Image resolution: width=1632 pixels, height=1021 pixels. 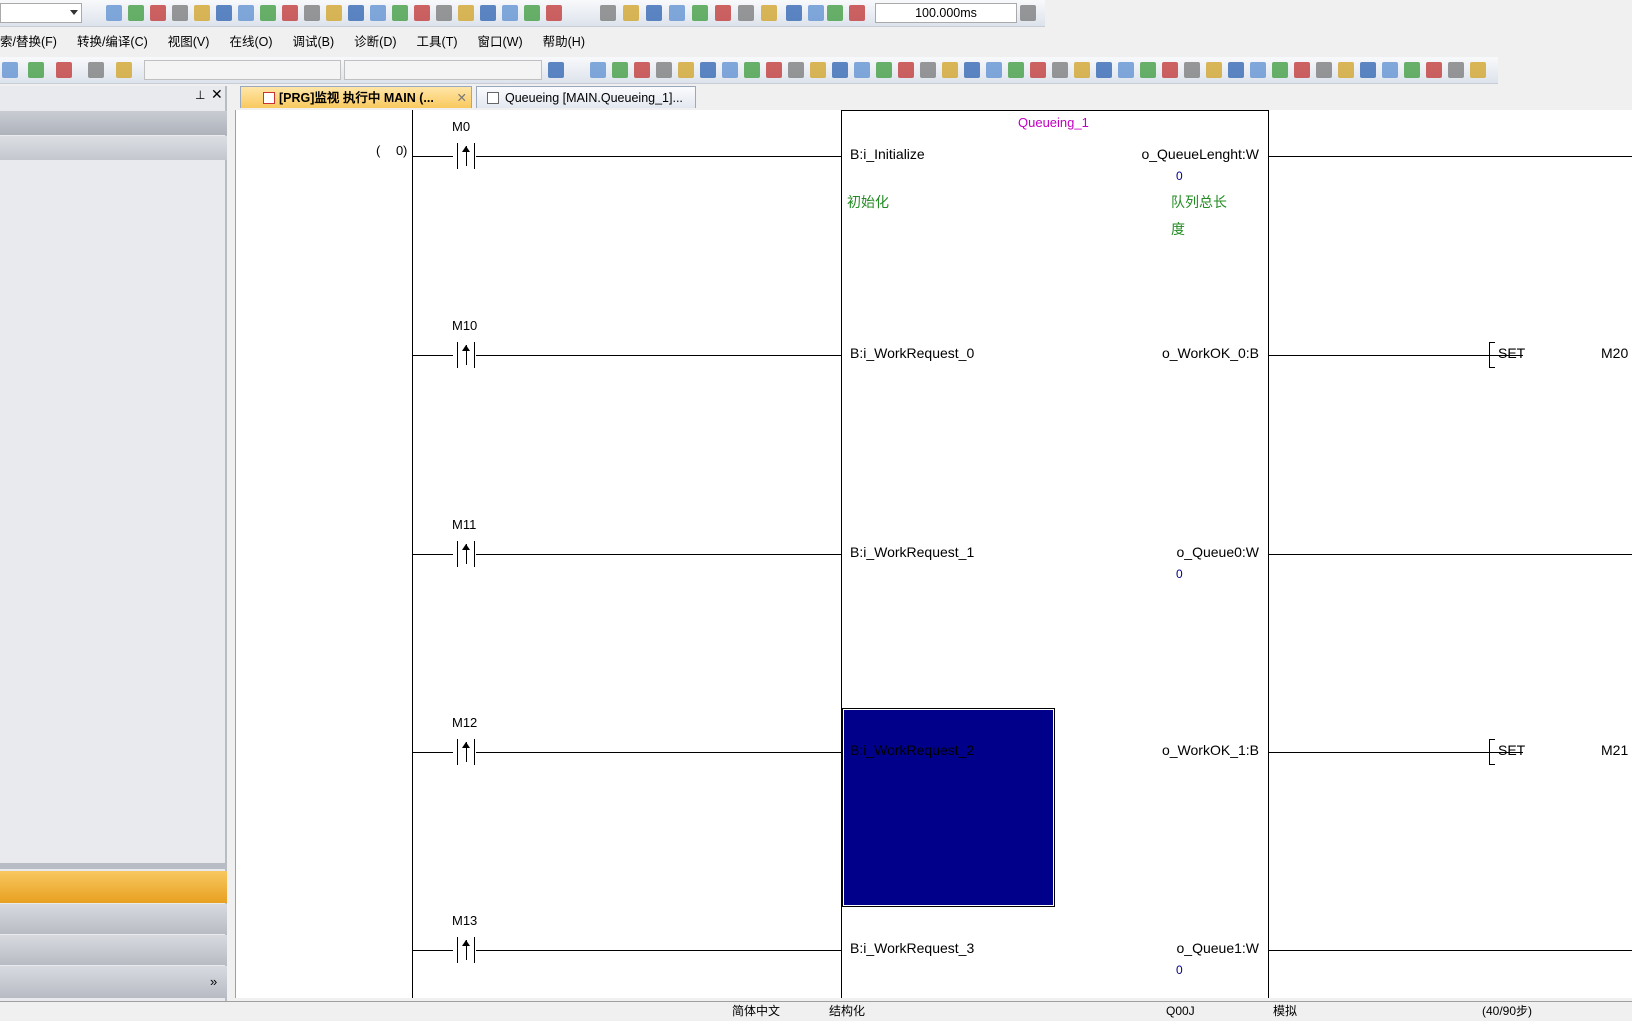 I want to click on menu-item: 在线(O), so click(x=250, y=42).